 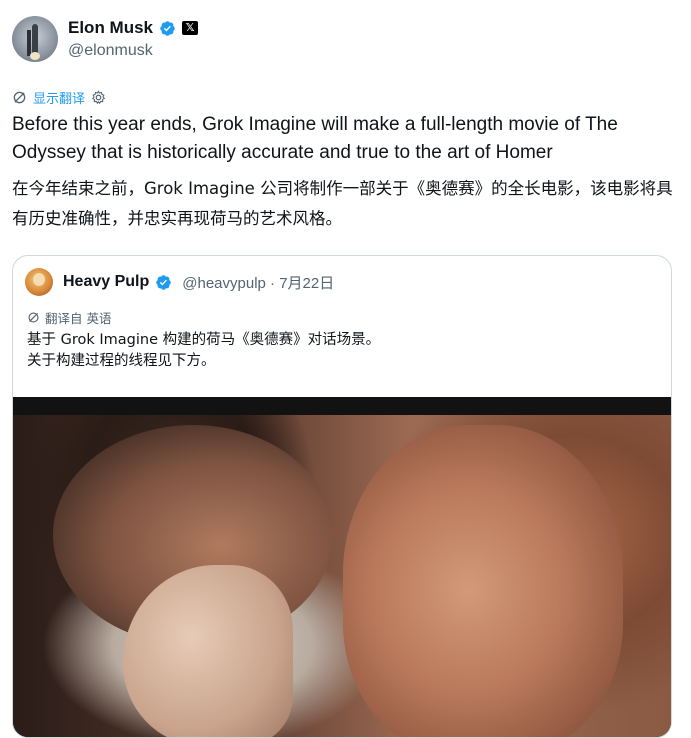 I want to click on quoted-text-line-2: 关于构建过程的线程见下方。, so click(x=121, y=361).